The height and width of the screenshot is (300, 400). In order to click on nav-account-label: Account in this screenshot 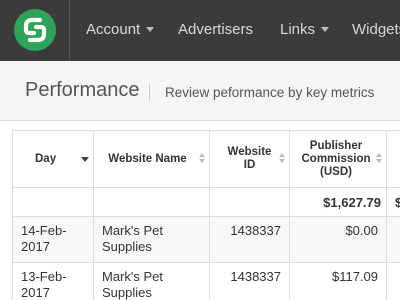, I will do `click(113, 29)`.